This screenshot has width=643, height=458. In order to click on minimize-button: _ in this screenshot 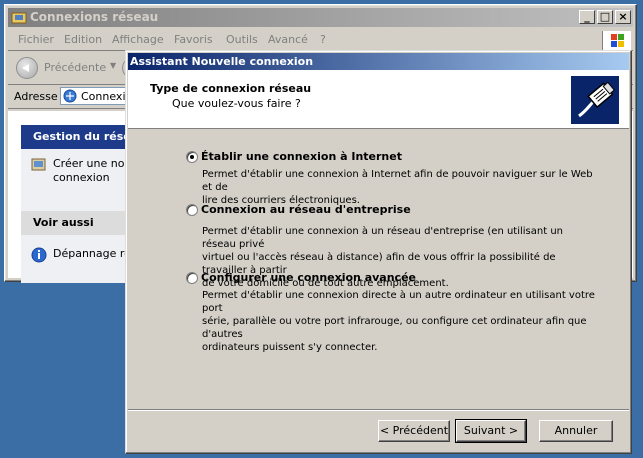, I will do `click(587, 17)`.